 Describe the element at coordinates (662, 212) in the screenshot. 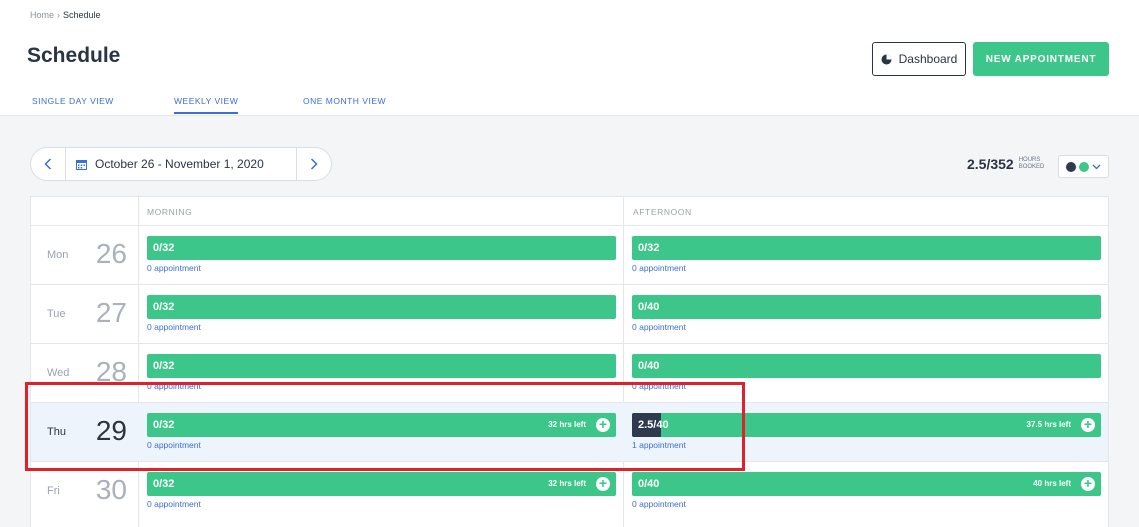

I see `afternoon-column-header: AFTERNOON` at that location.